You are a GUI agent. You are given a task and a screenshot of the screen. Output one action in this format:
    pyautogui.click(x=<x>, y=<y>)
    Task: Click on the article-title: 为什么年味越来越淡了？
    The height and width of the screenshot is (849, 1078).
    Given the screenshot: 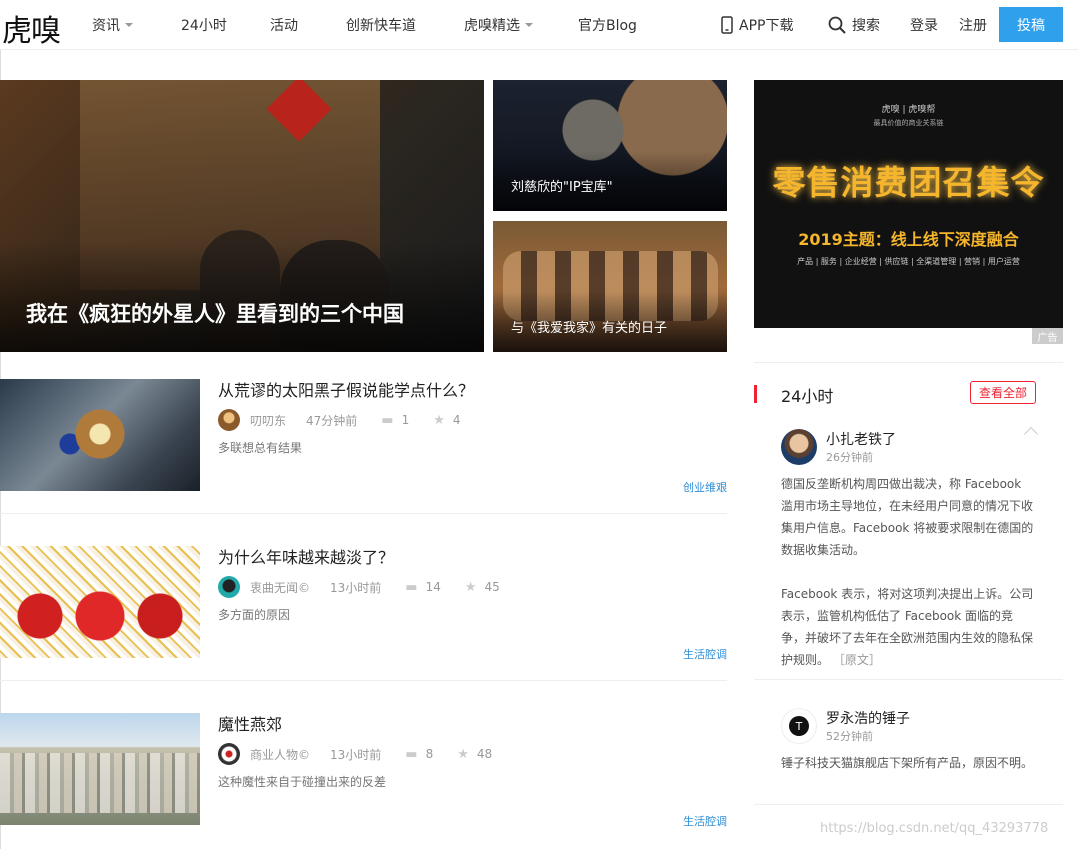 What is the action you would take?
    pyautogui.click(x=306, y=556)
    